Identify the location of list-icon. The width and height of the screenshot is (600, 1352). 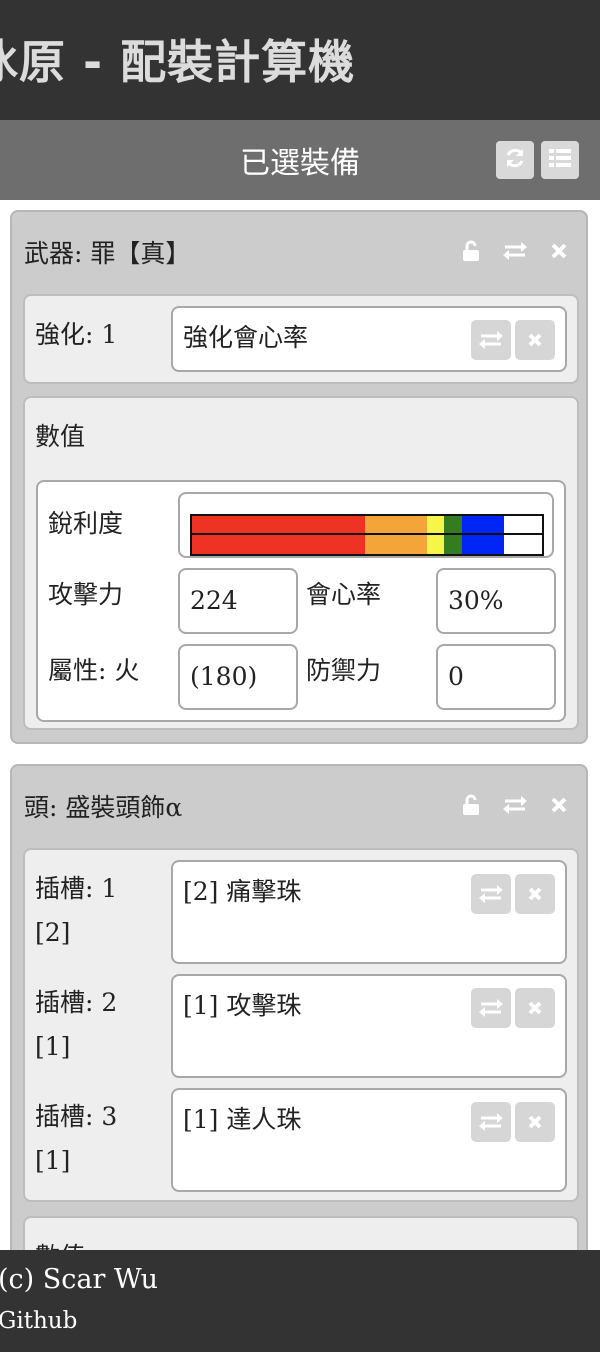
(560, 160).